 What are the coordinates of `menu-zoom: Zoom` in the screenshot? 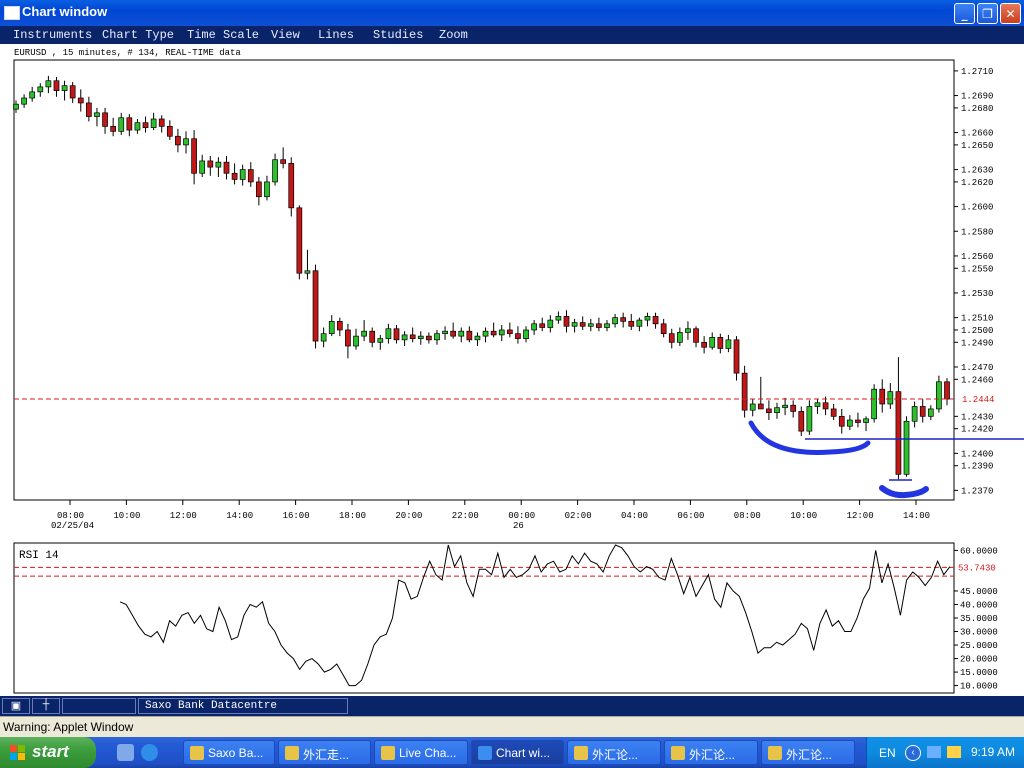 It's located at (453, 35).